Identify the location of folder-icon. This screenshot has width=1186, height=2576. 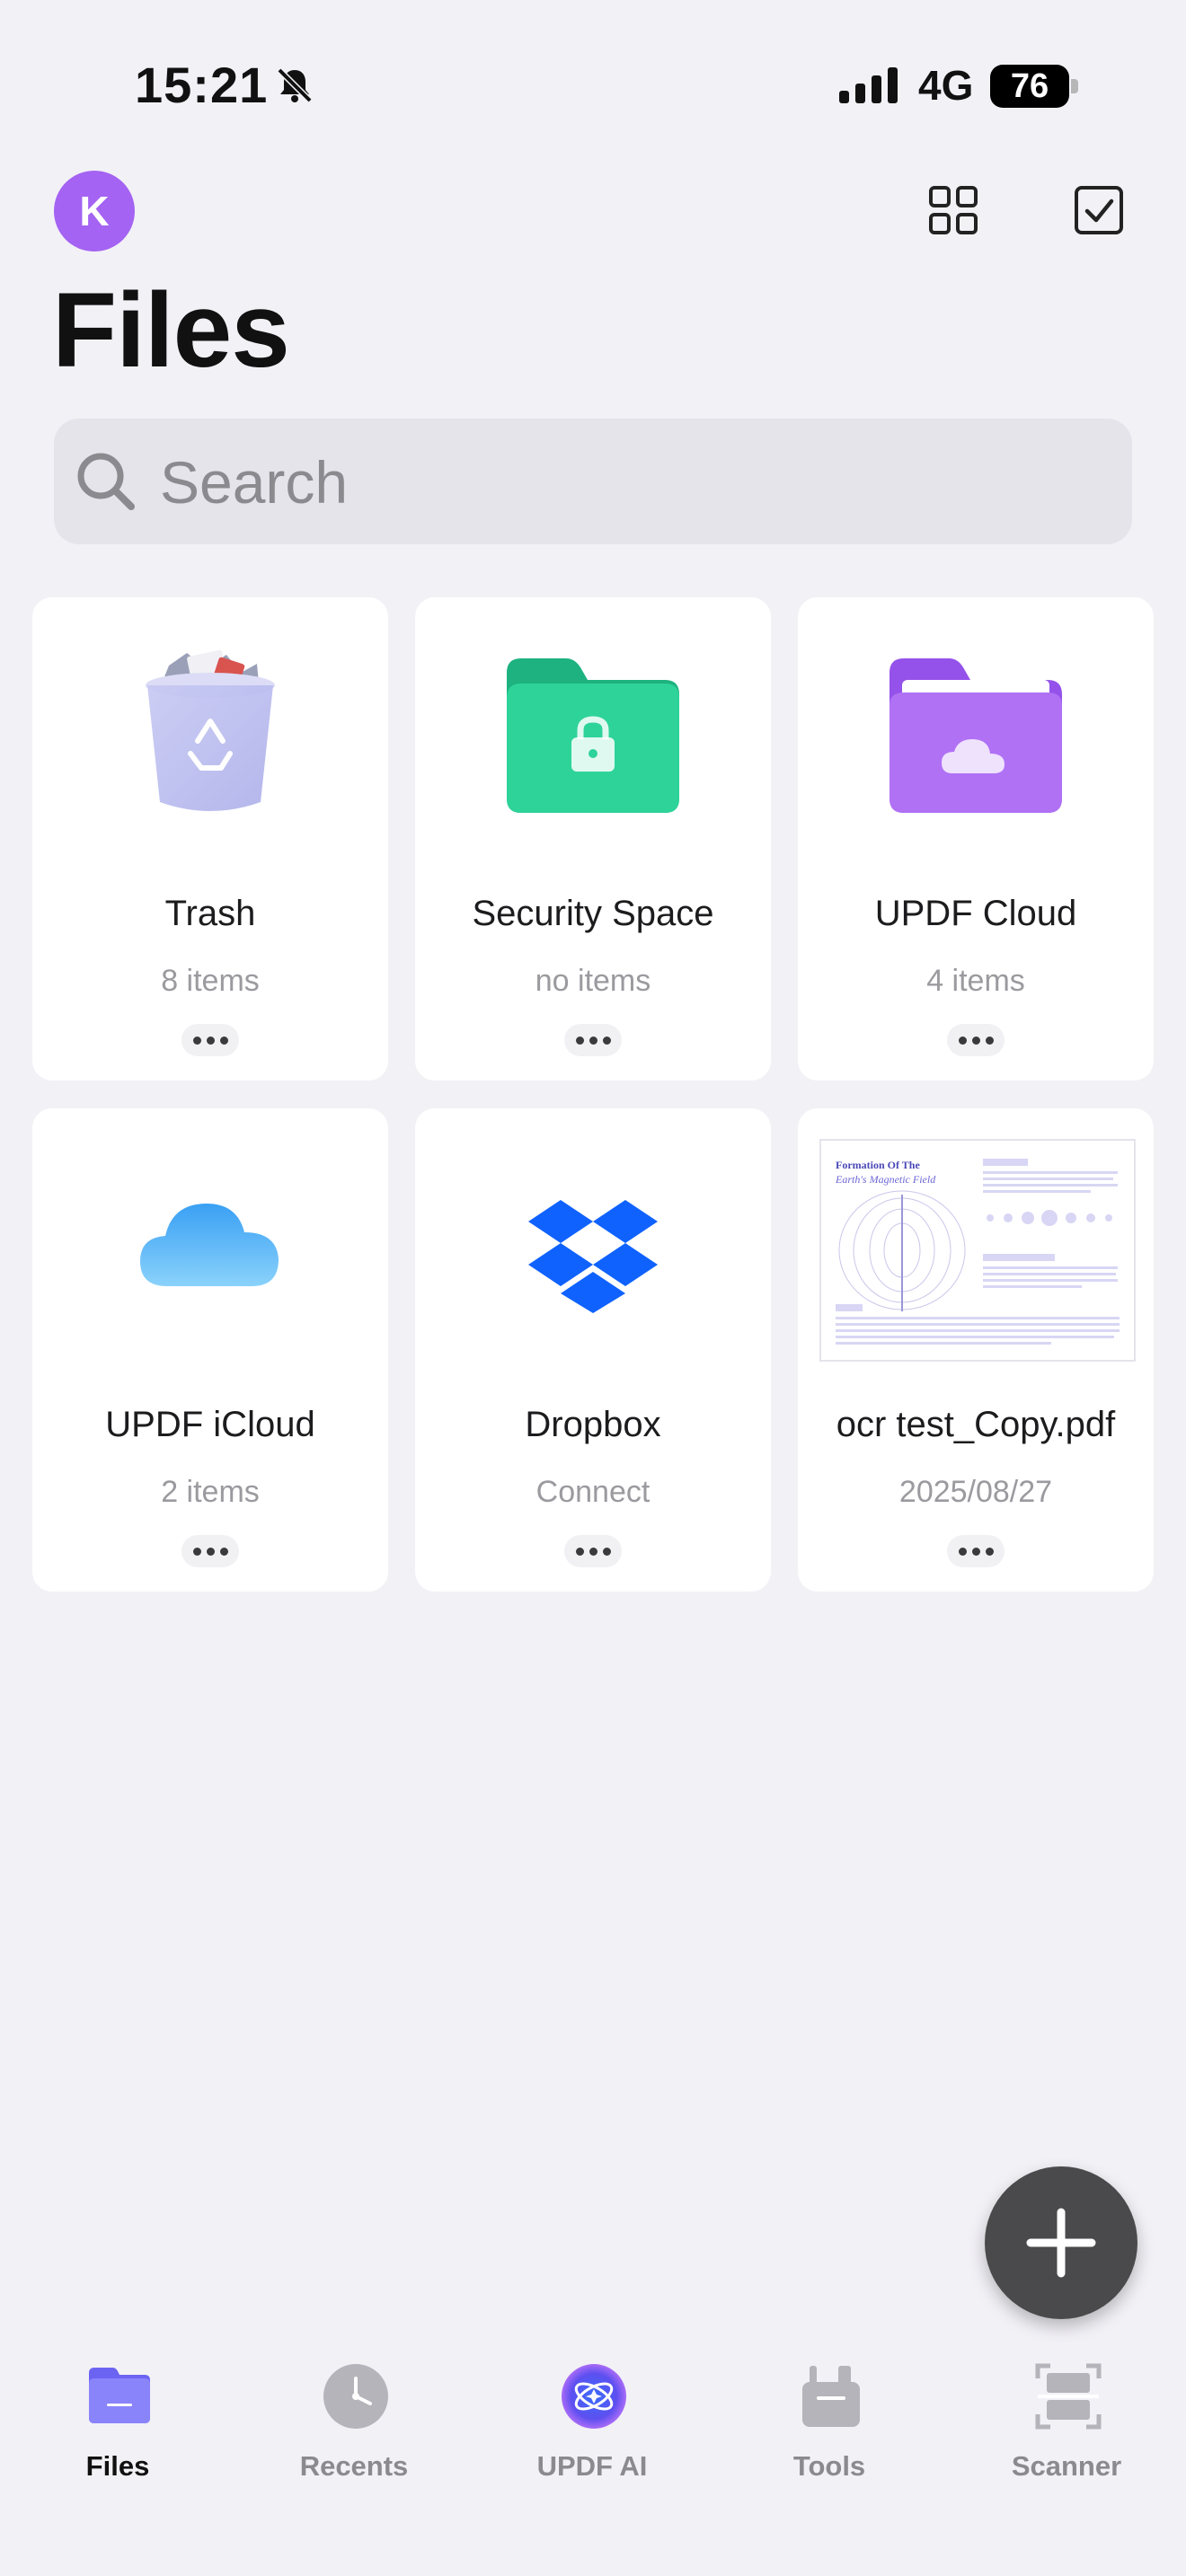
(119, 2395).